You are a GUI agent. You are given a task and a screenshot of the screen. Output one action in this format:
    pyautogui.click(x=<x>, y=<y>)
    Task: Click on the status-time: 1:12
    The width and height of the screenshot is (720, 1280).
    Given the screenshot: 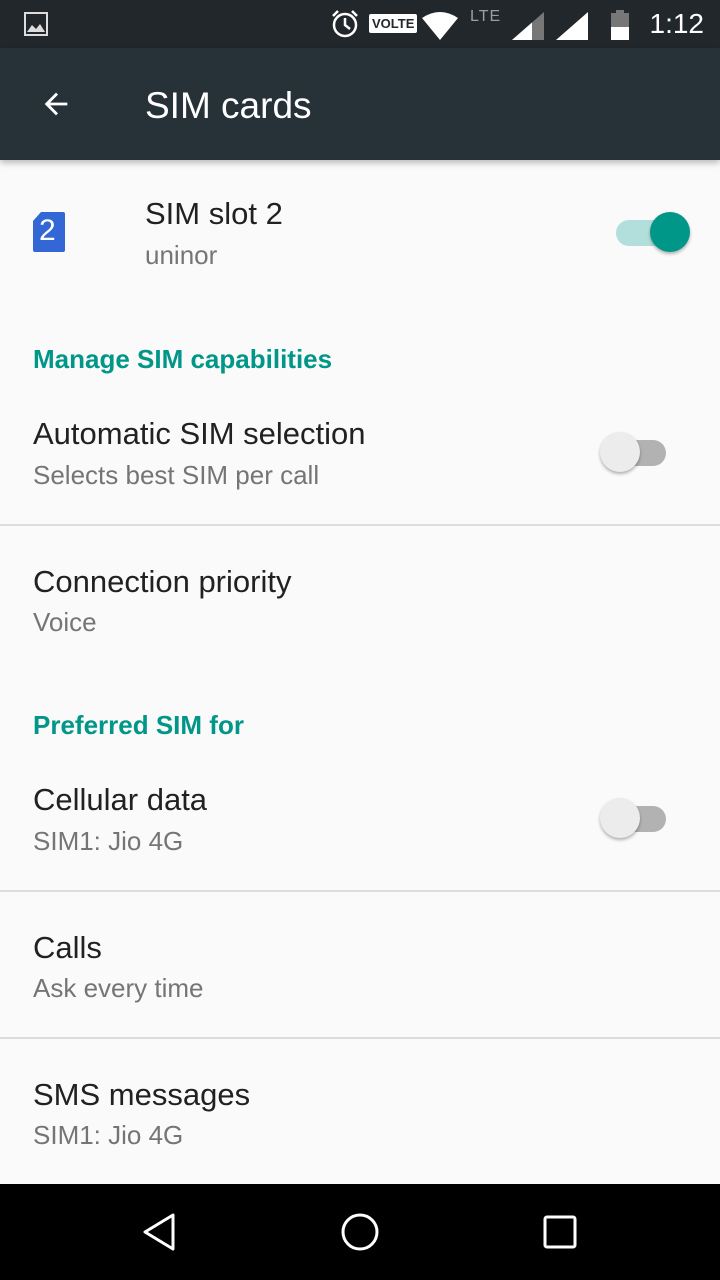 What is the action you would take?
    pyautogui.click(x=677, y=23)
    